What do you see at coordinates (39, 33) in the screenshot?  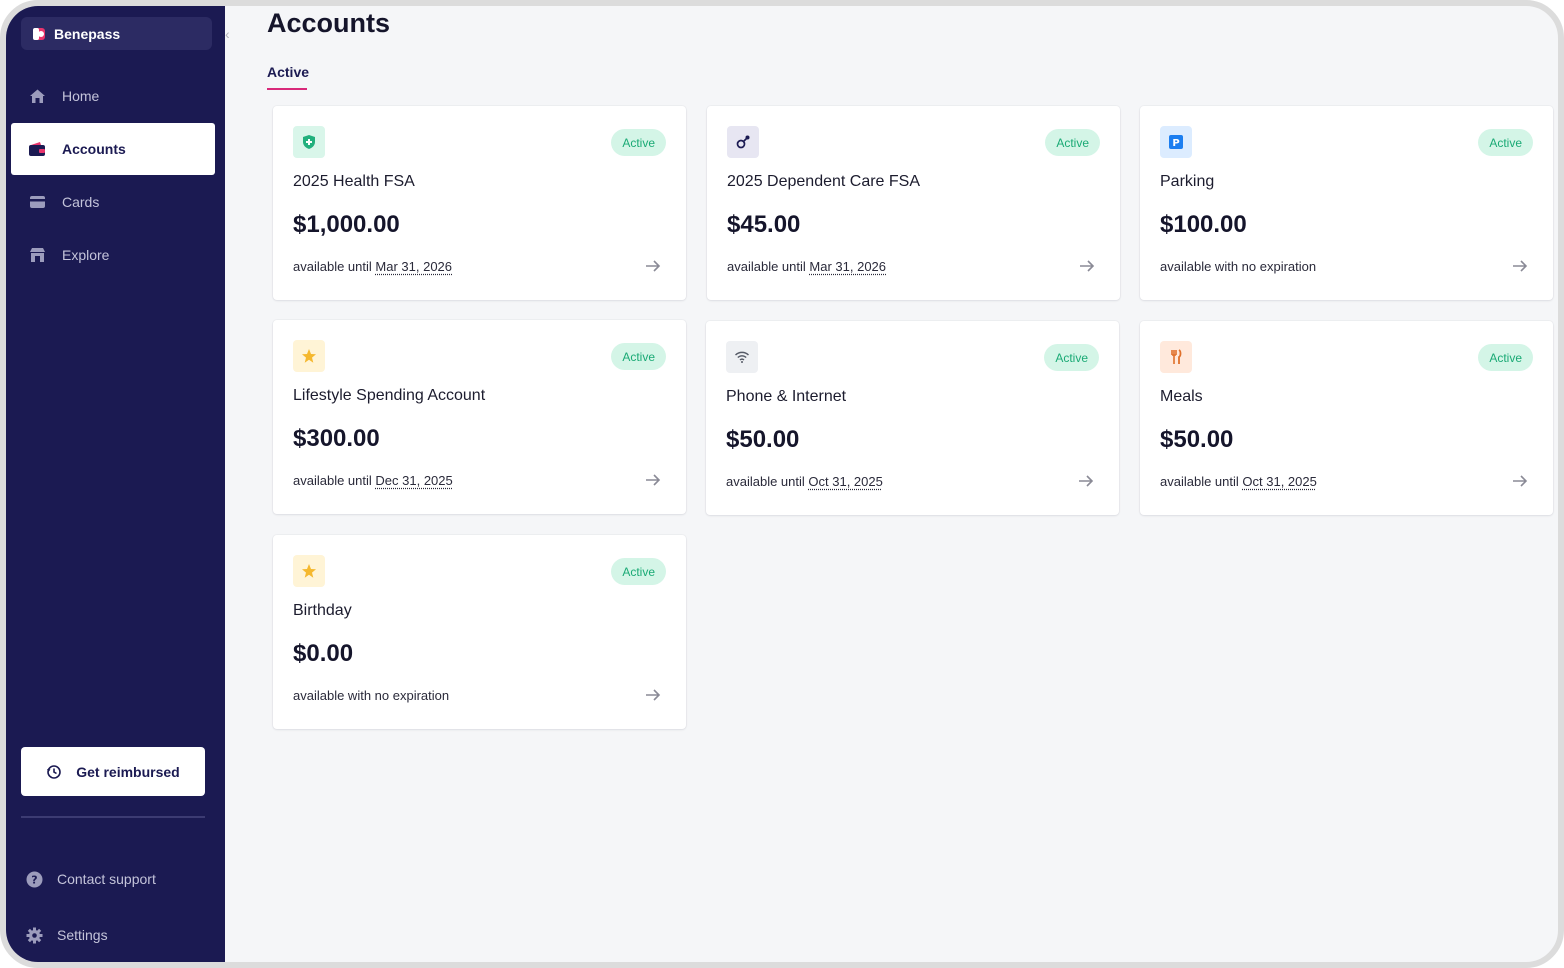 I see `benepass-logo-icon` at bounding box center [39, 33].